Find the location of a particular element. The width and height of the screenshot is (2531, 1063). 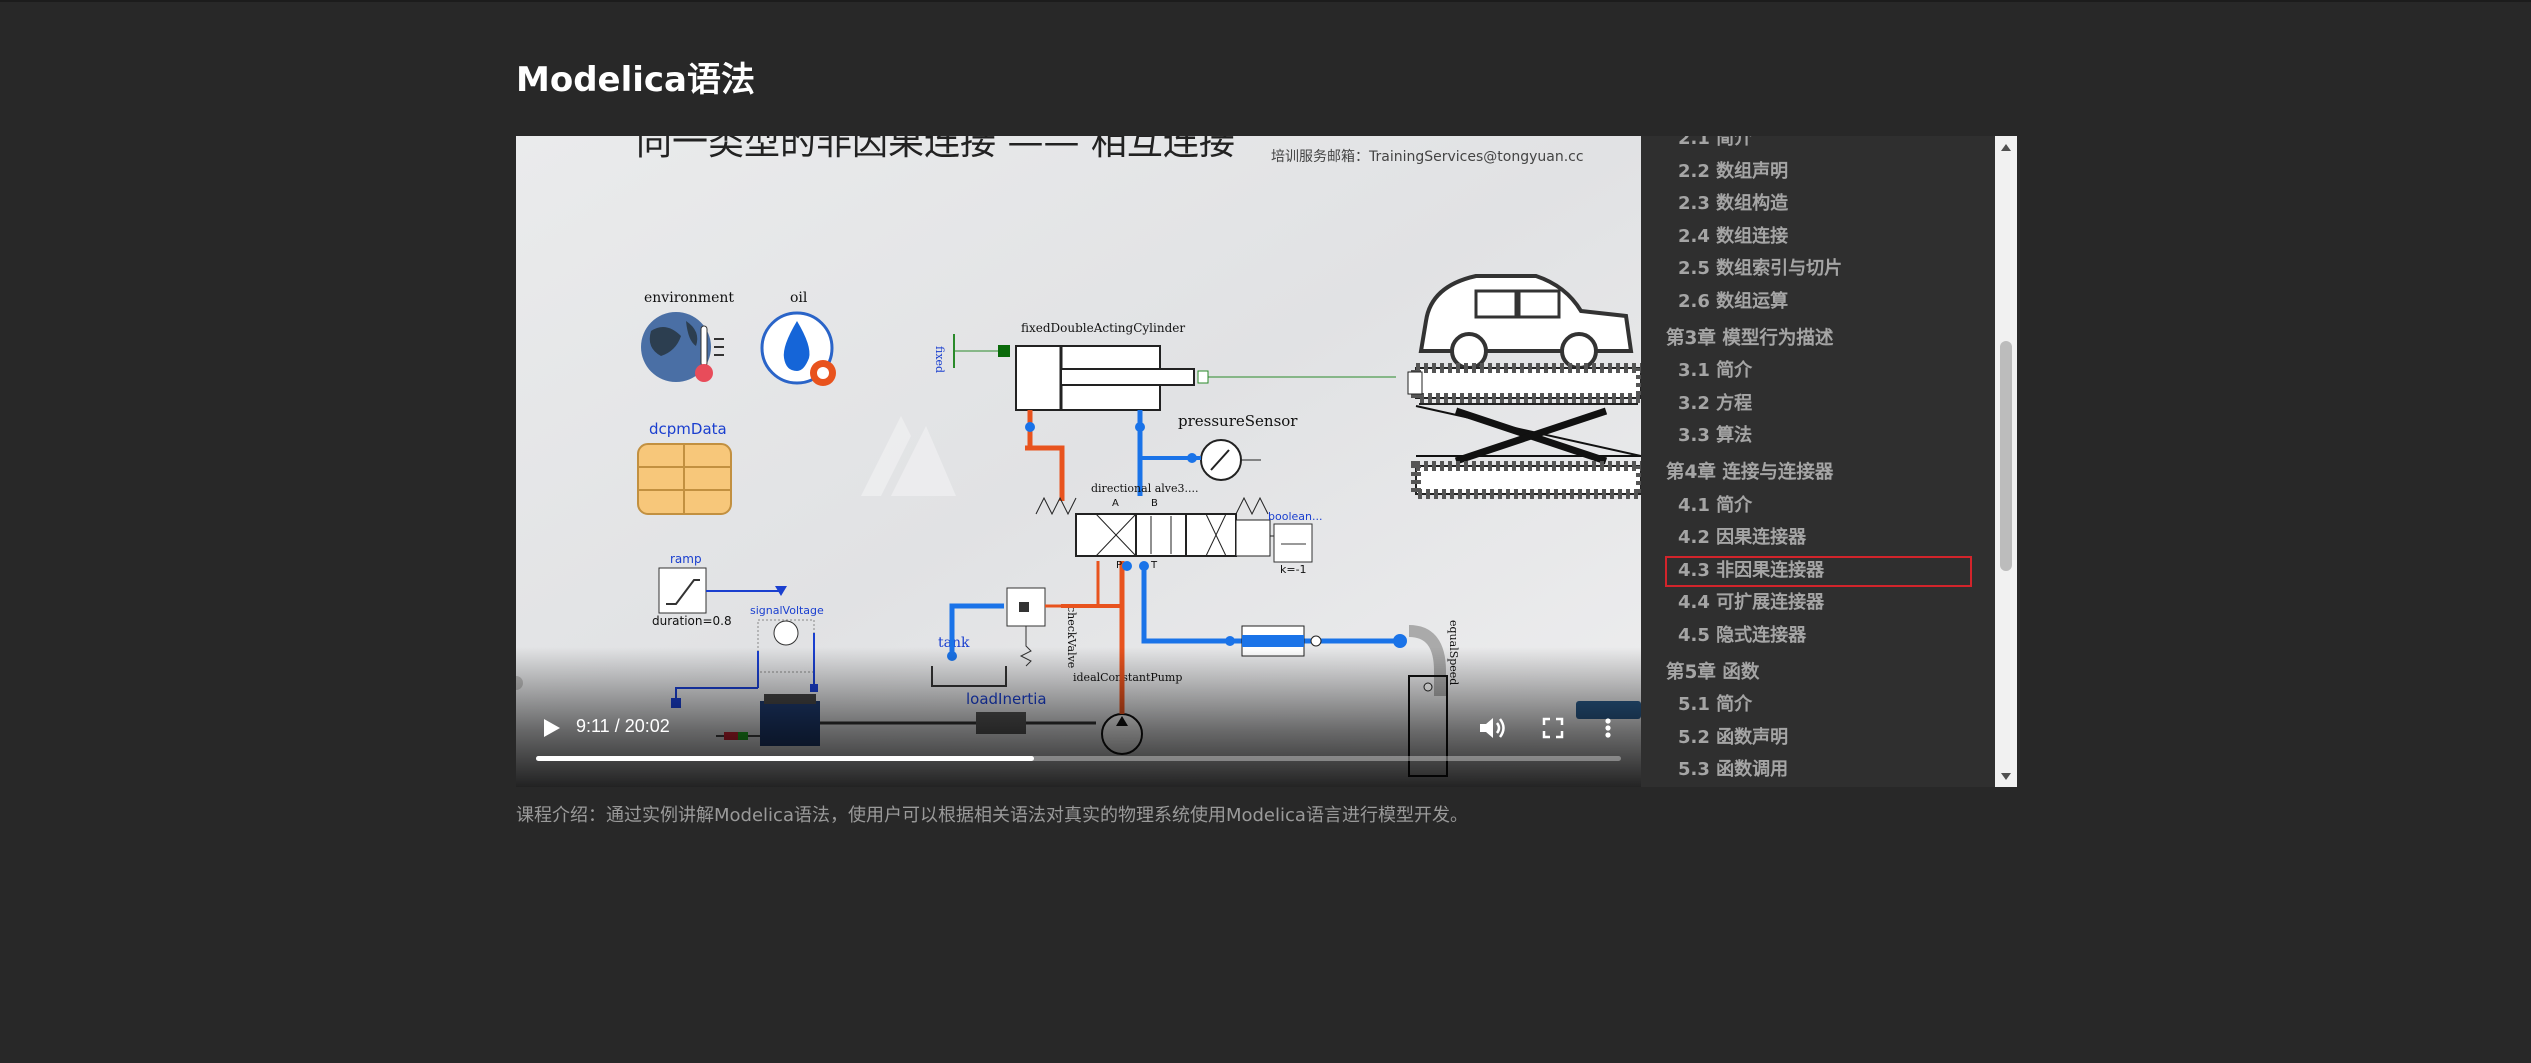

svg-text: P is located at coordinates (1119, 565).